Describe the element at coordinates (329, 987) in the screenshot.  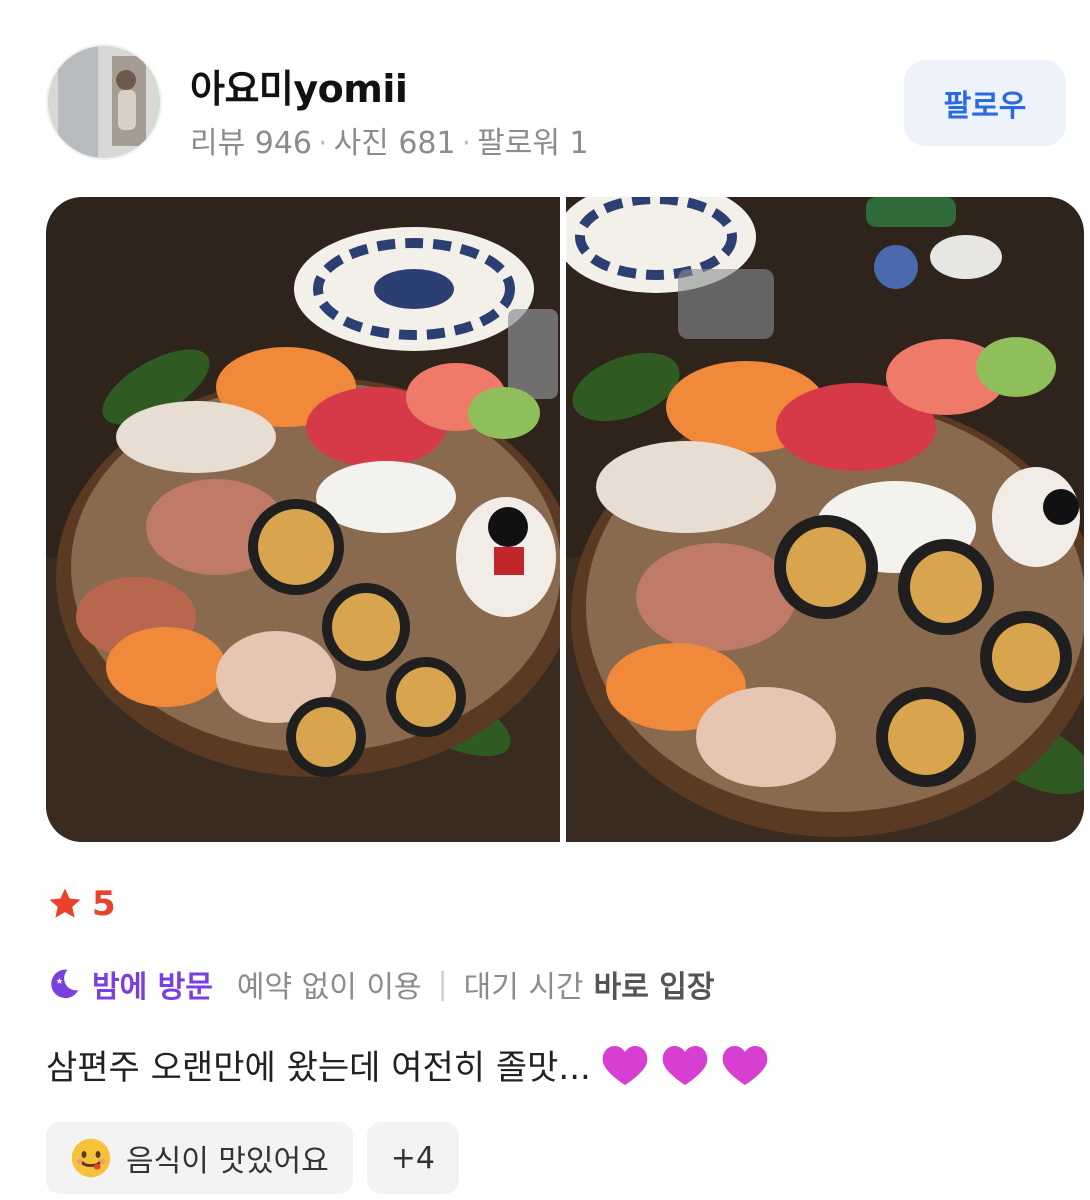
I see `reservation-value: 예약 없이 이용` at that location.